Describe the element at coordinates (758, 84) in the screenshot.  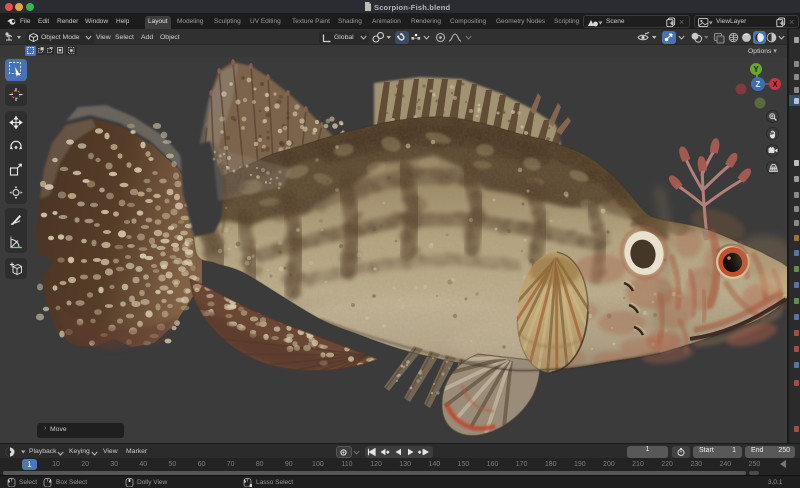
I see `svg-text: Z` at that location.